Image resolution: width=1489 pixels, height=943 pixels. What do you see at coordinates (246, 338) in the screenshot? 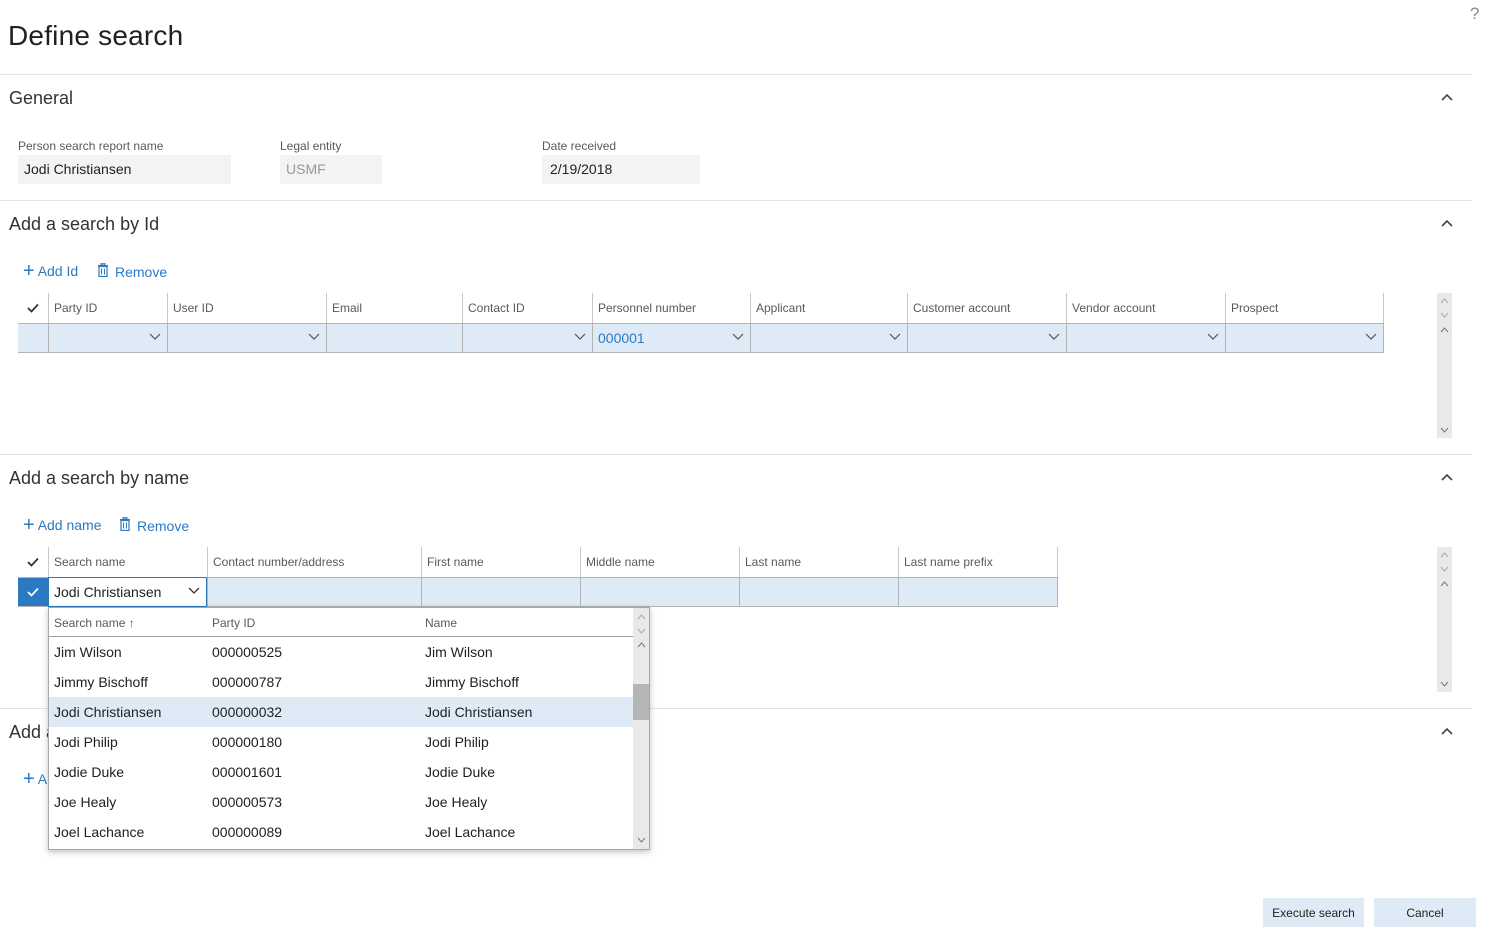
I see `user-id-cell` at bounding box center [246, 338].